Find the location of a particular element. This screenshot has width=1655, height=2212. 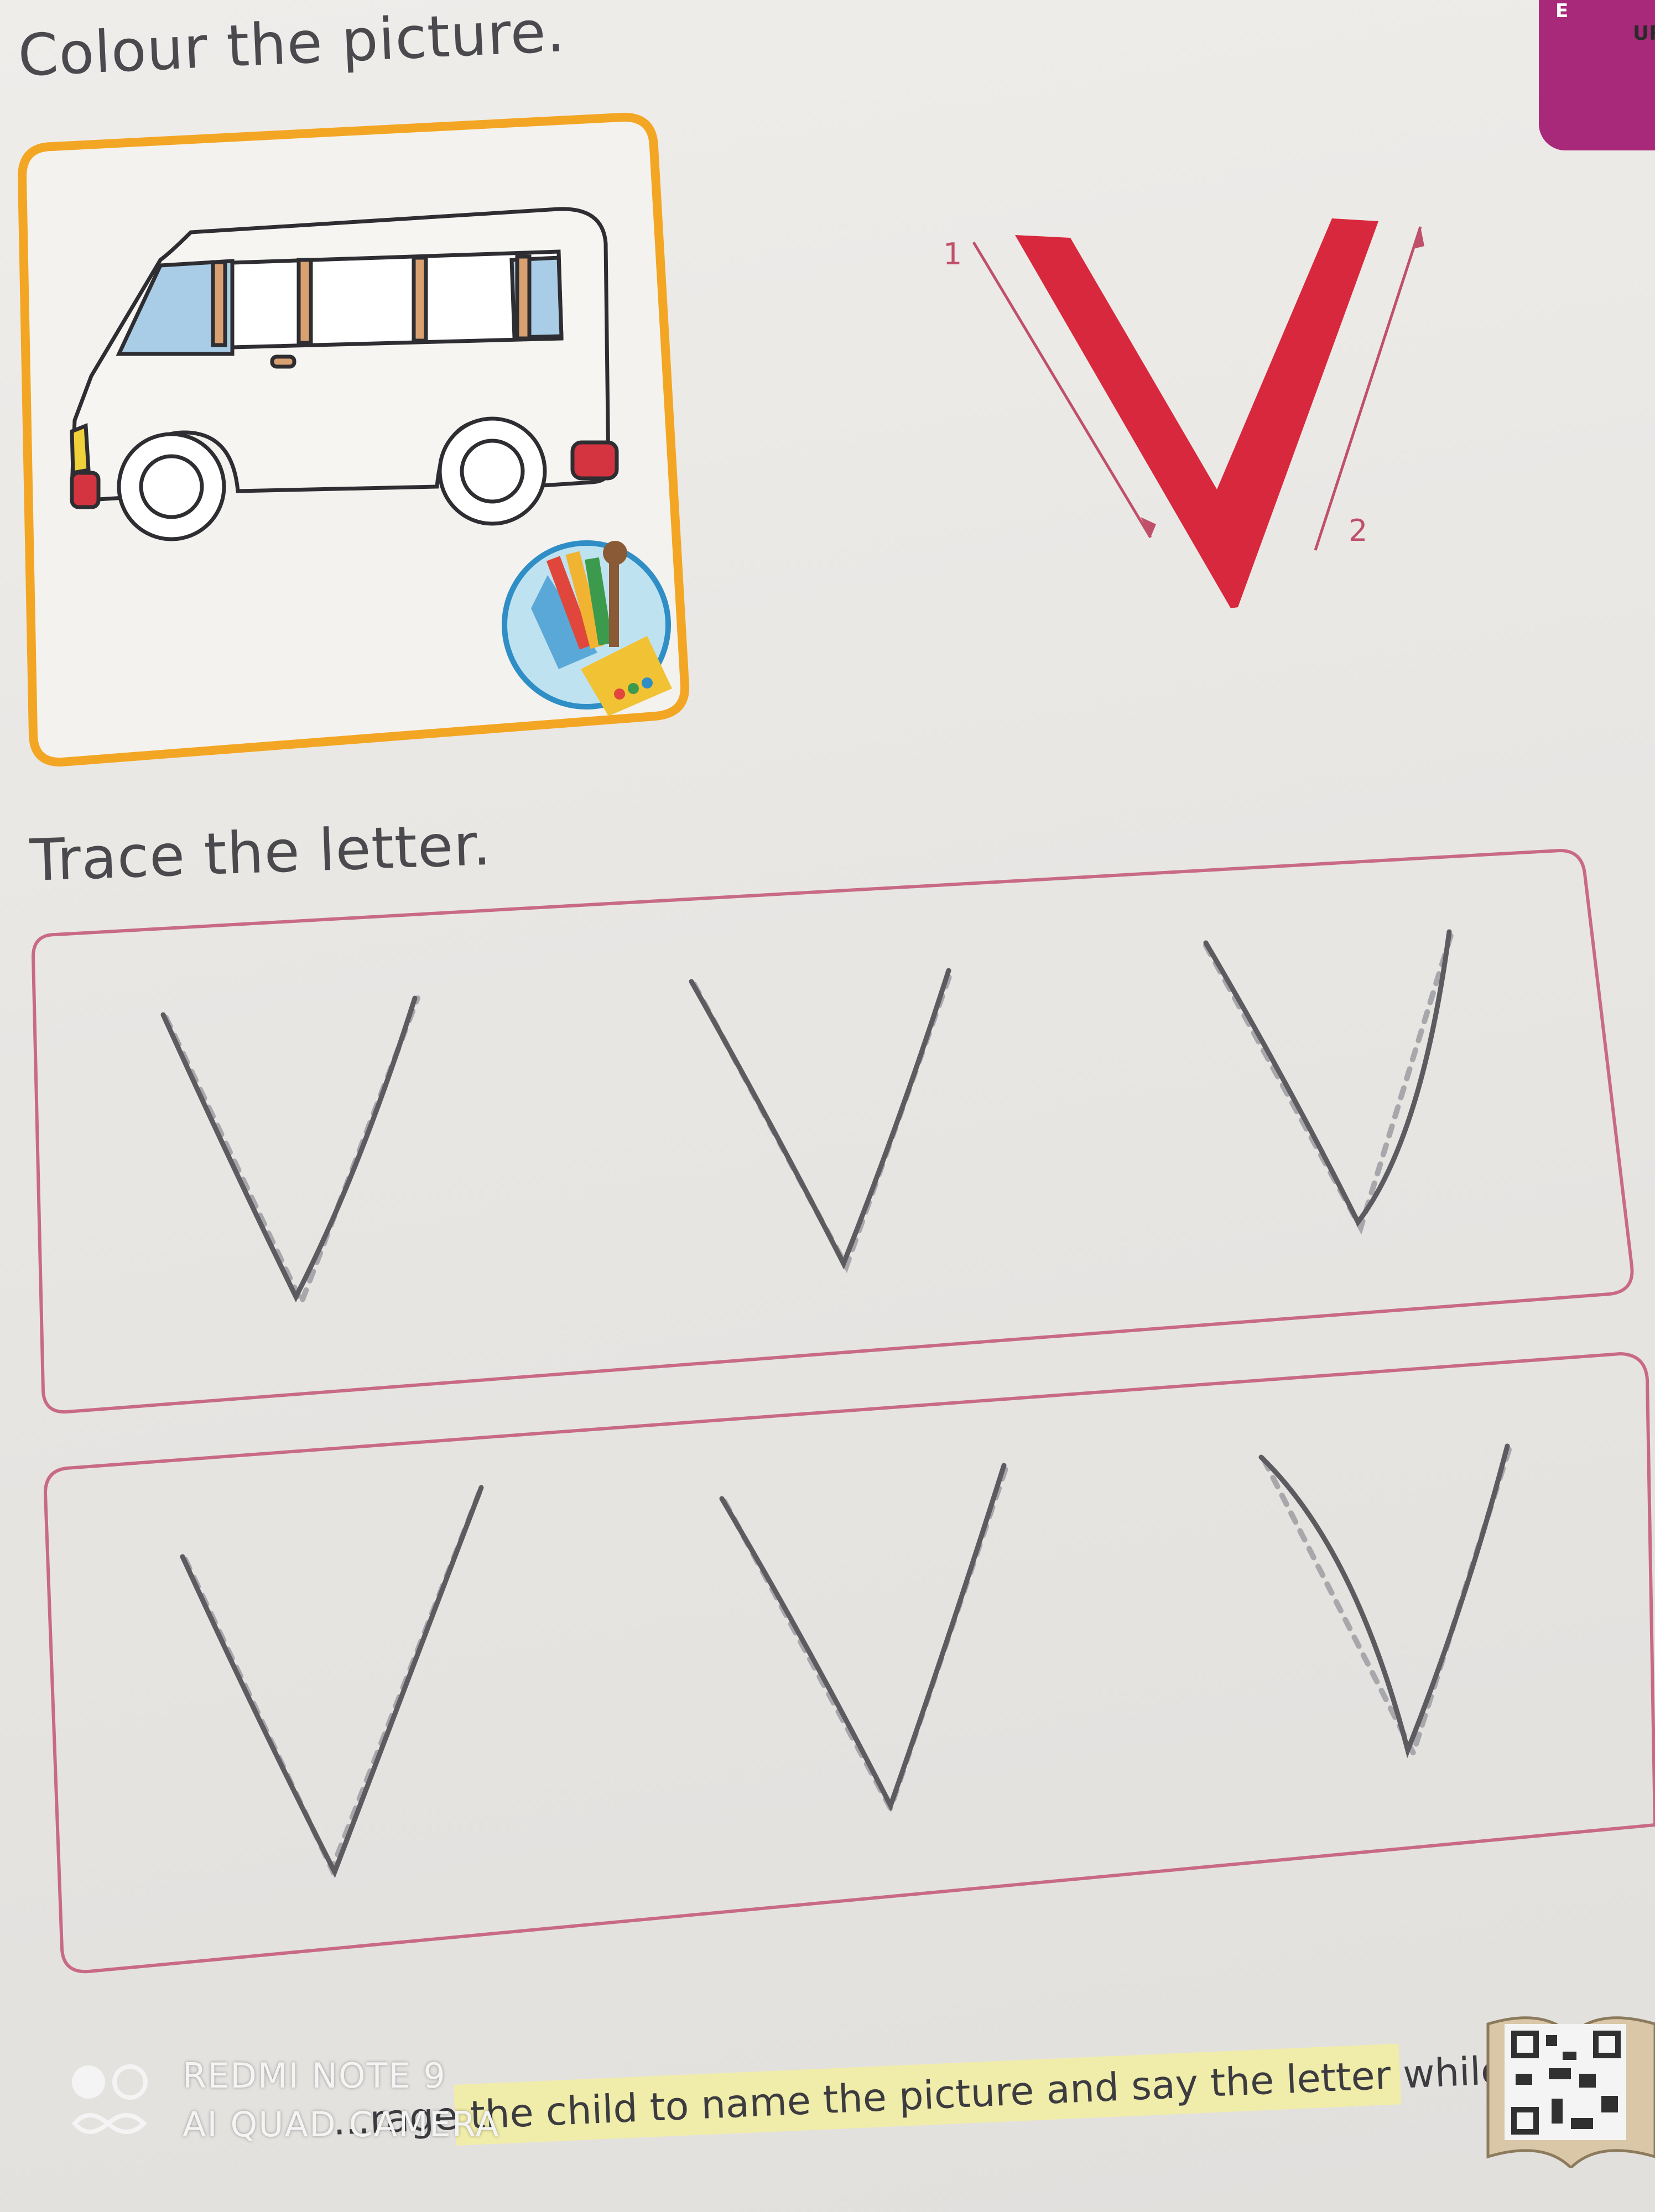

stroke-number-2: 2 is located at coordinates (1358, 530).